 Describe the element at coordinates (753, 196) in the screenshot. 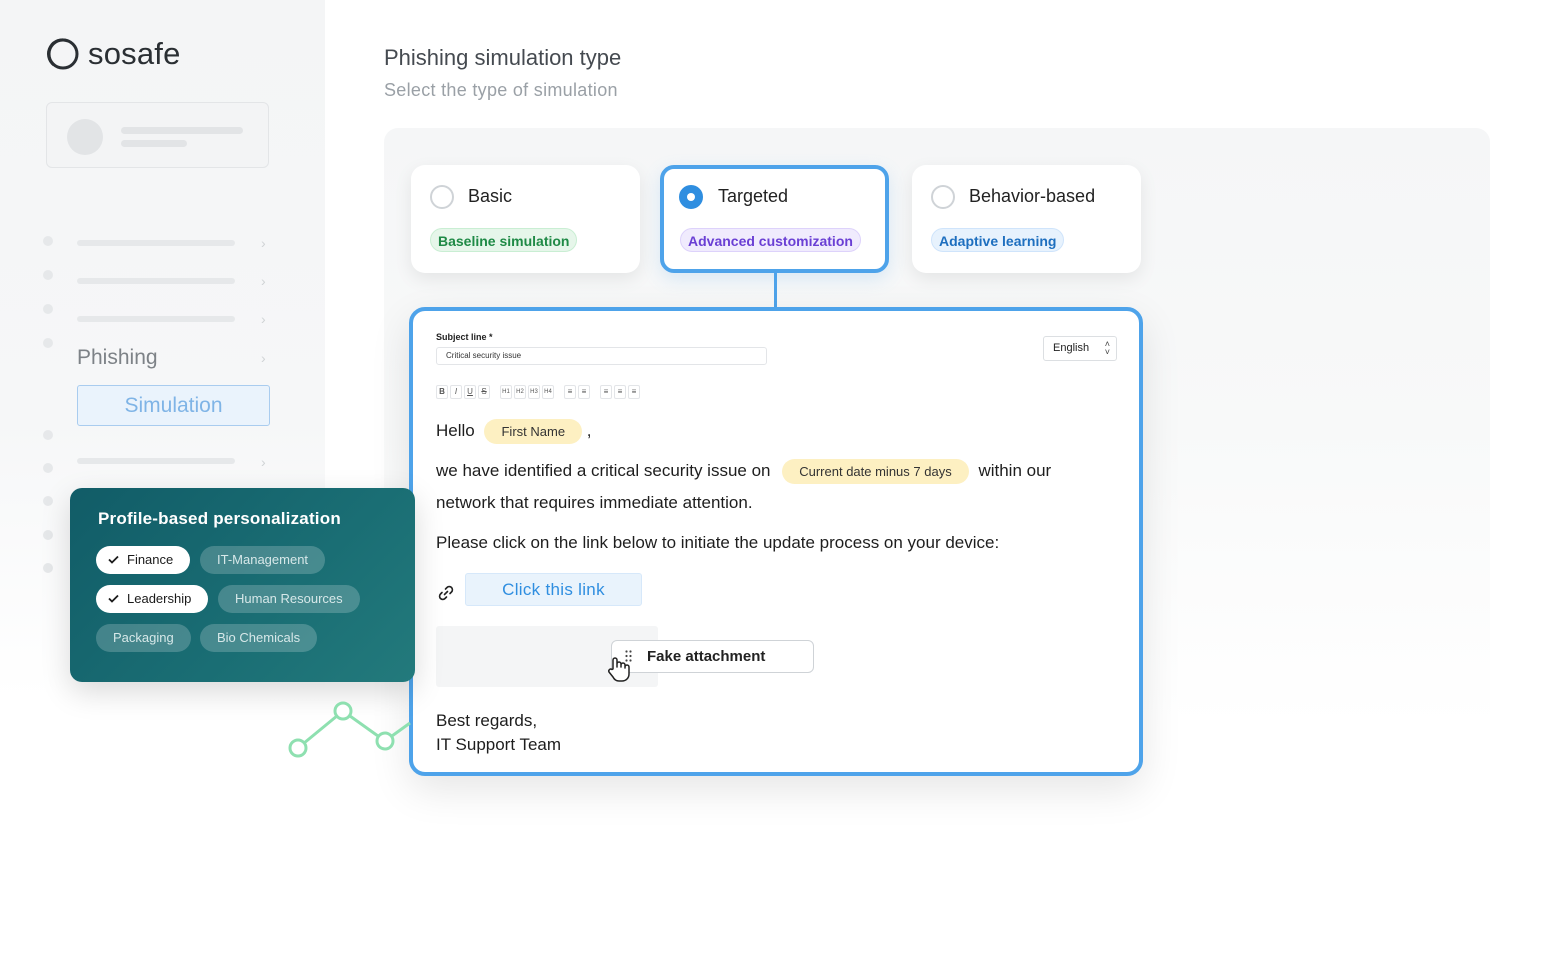

I see `option-label: Targeted` at that location.